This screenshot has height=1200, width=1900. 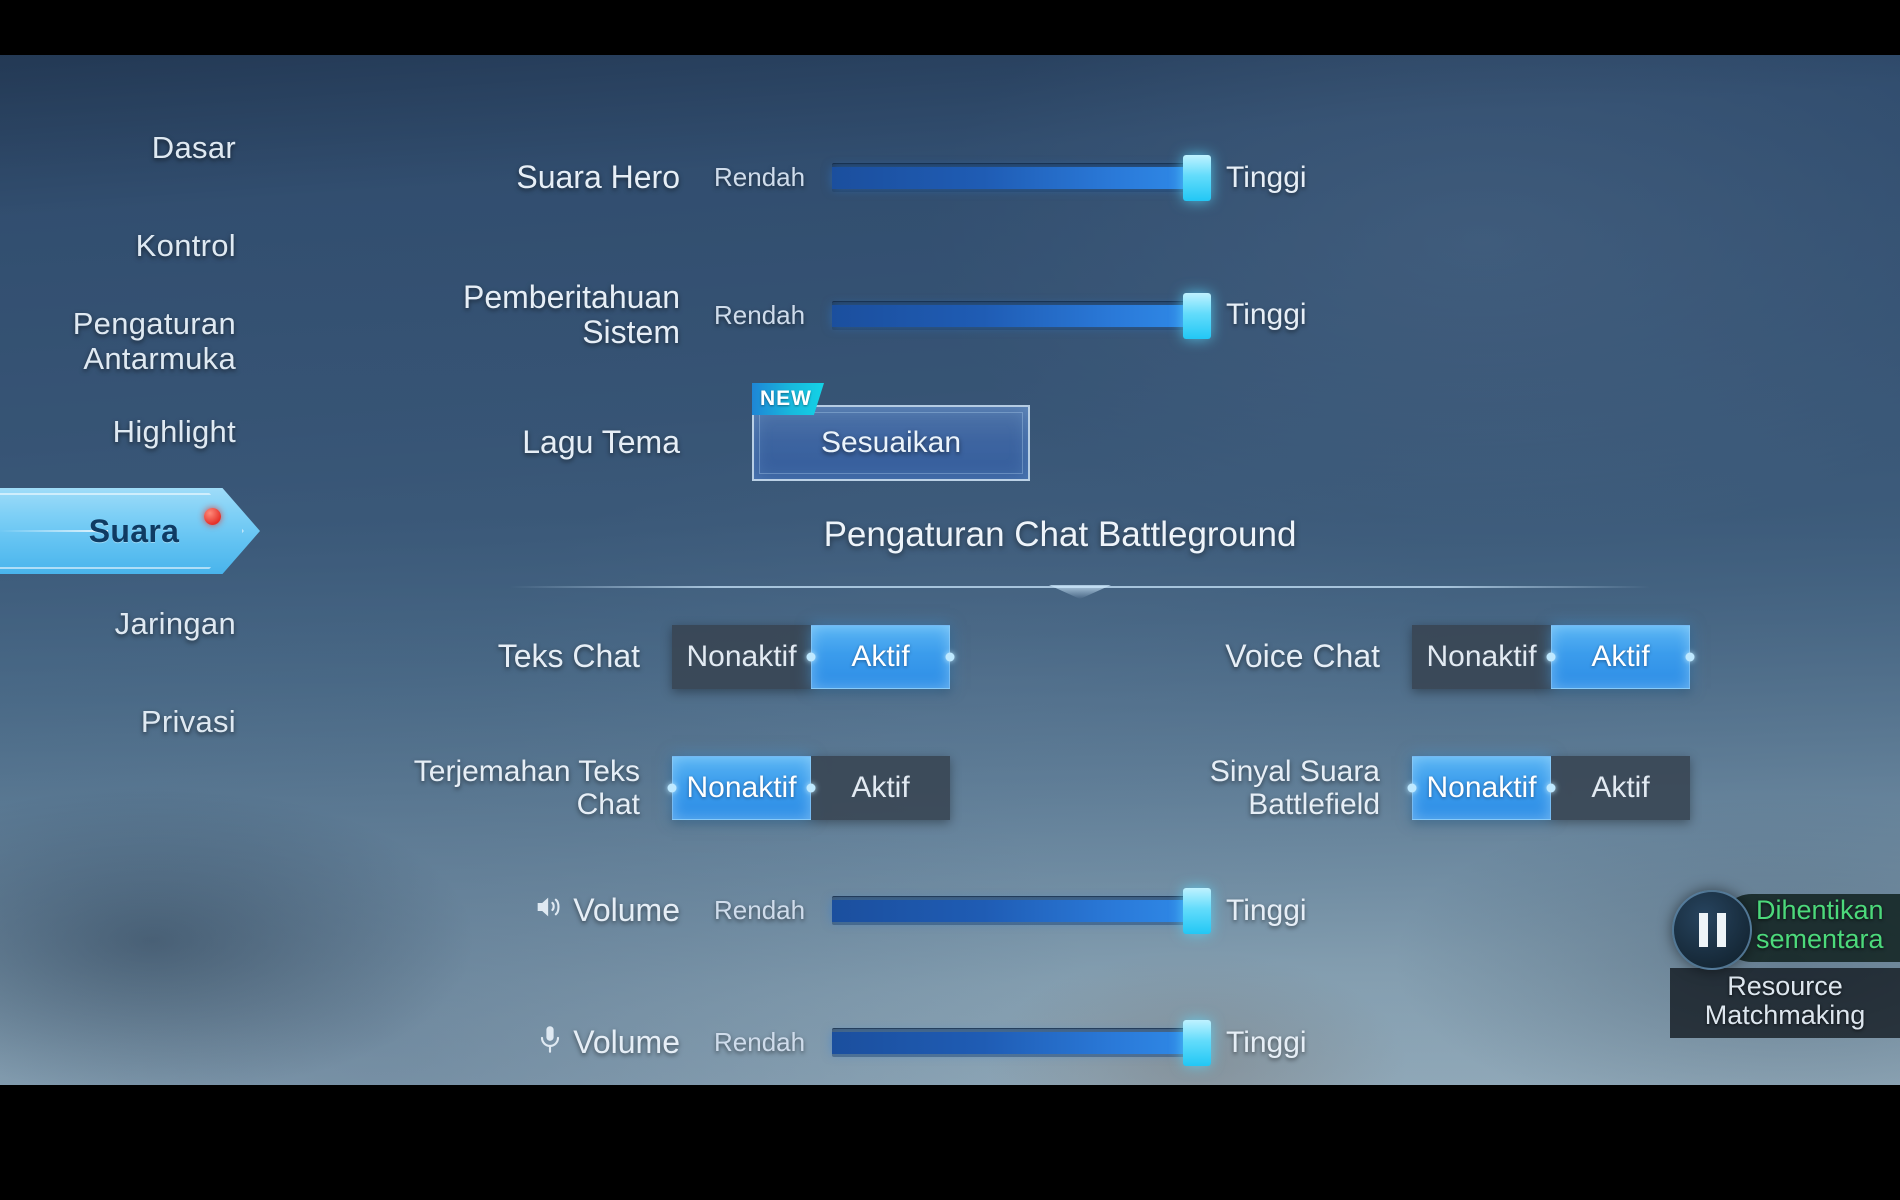 I want to click on sidebar-item-label: Highlight, so click(x=174, y=431).